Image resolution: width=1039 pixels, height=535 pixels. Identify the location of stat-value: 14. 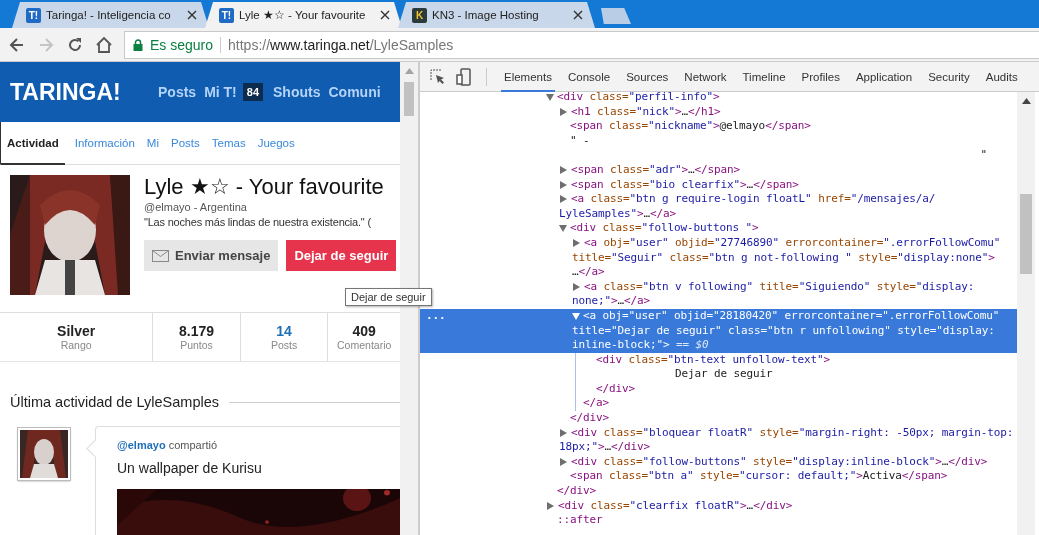
(284, 331).